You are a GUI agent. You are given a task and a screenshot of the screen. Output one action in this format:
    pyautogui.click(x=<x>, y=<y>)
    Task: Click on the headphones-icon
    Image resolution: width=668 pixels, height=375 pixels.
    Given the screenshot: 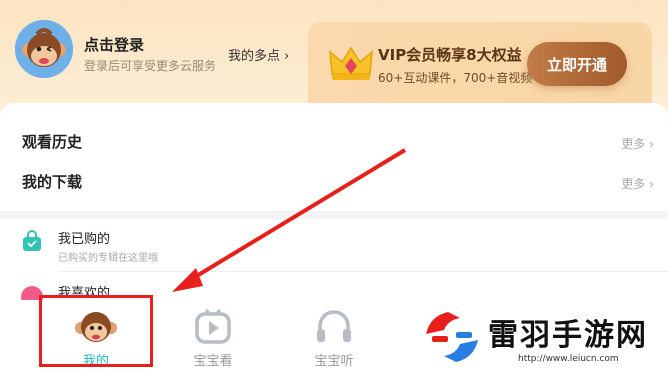 What is the action you would take?
    pyautogui.click(x=334, y=326)
    